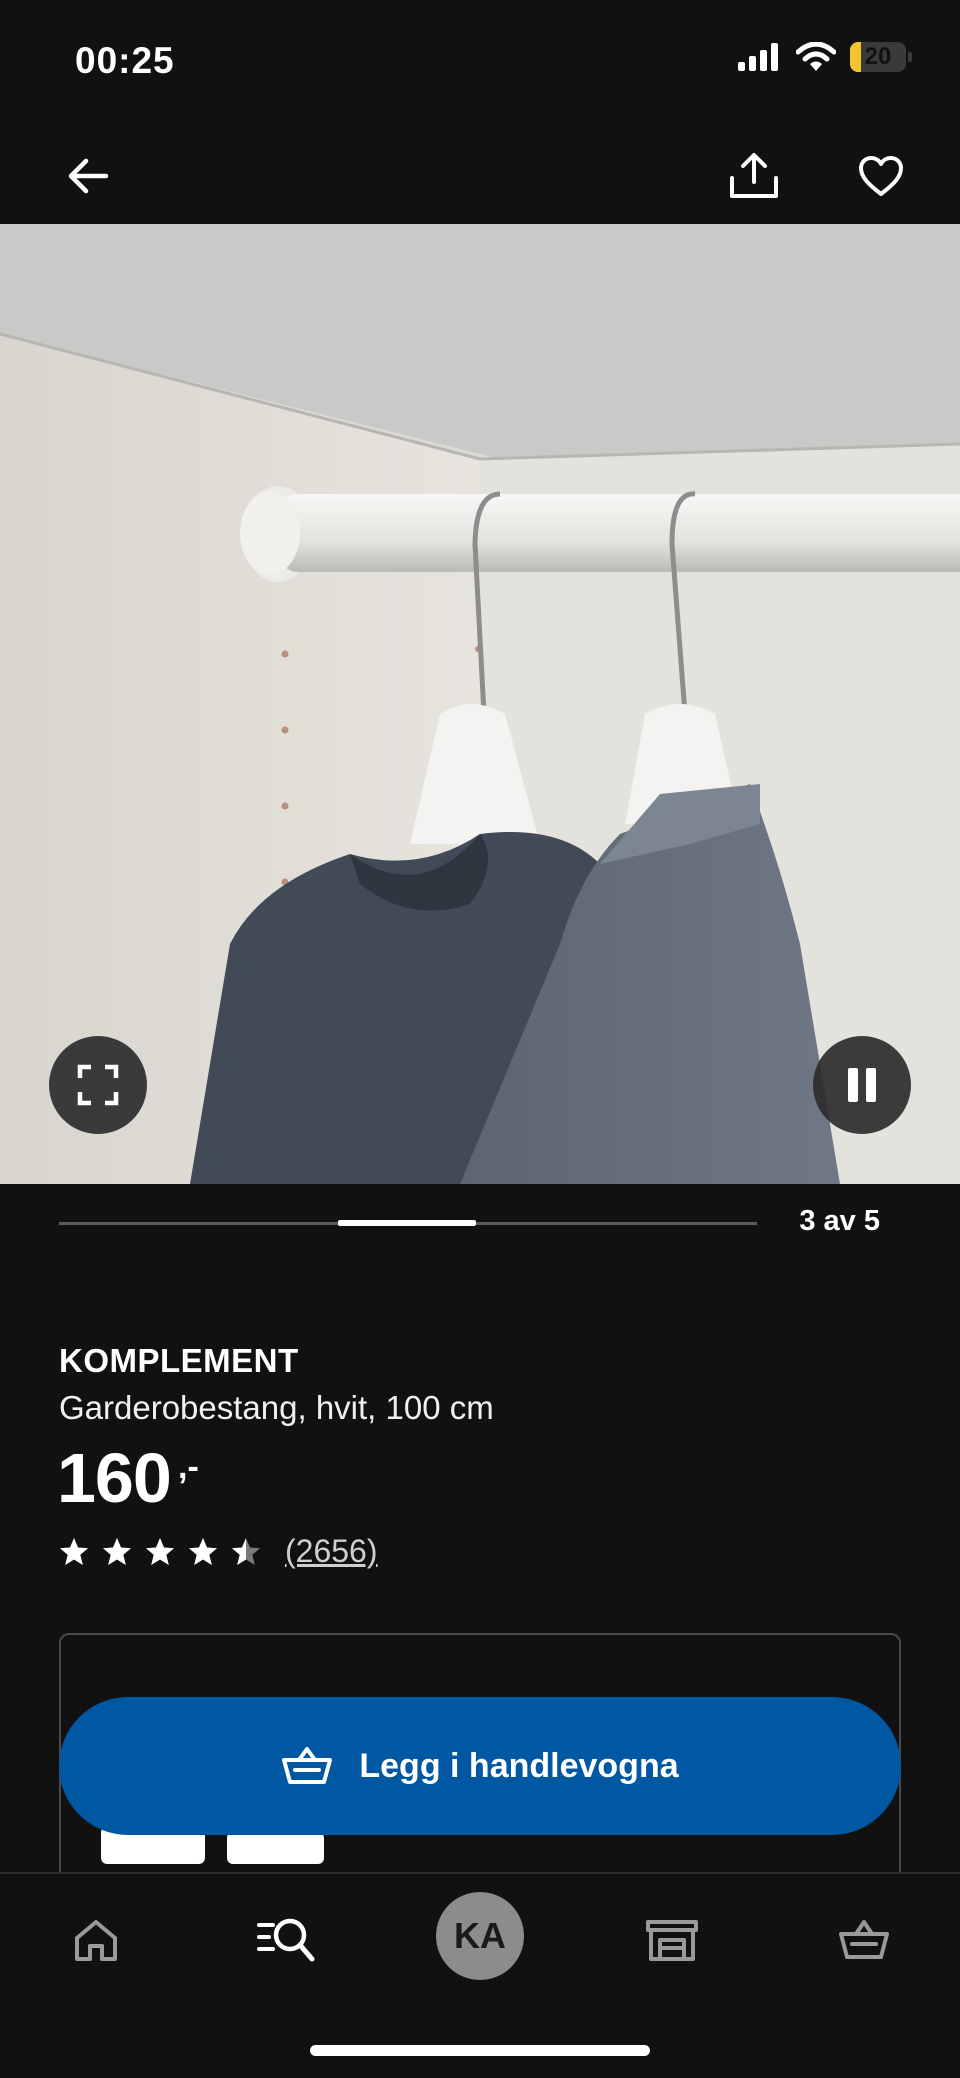  Describe the element at coordinates (188, 1467) in the screenshot. I see `price-suffix: ,-` at that location.